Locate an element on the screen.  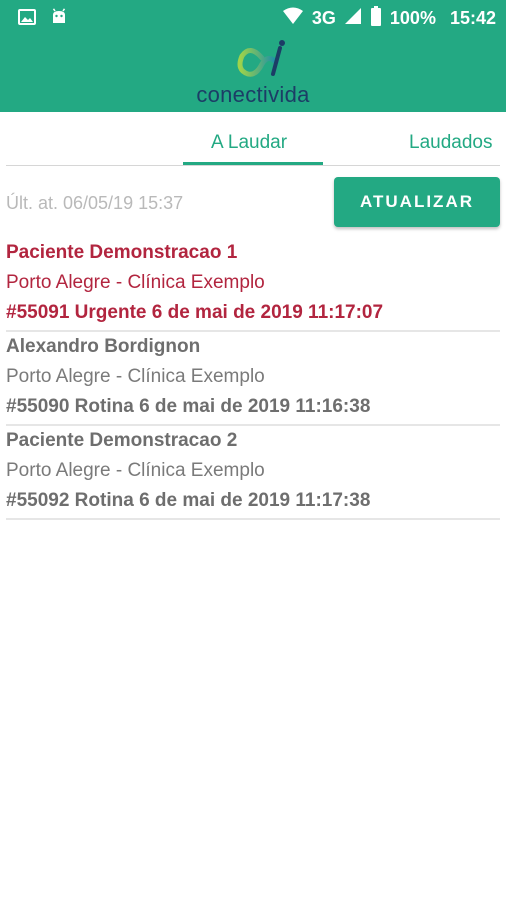
tab-divider is located at coordinates (253, 165).